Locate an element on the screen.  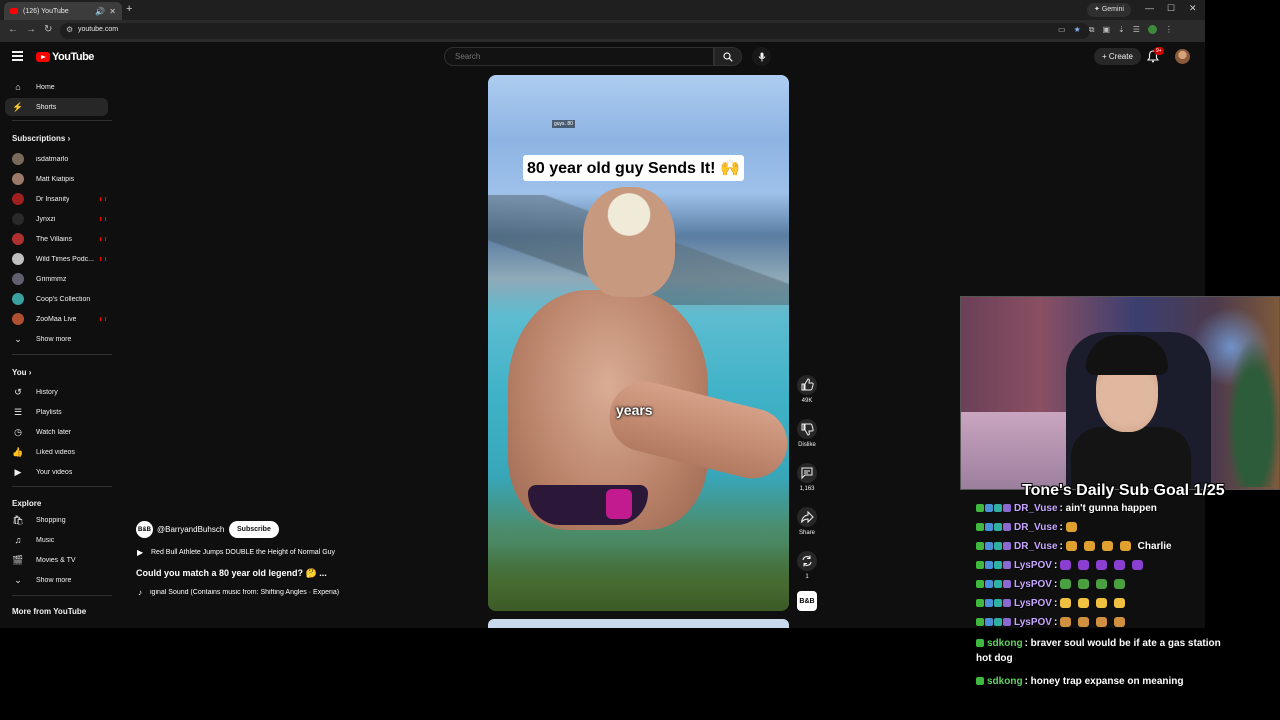
youtube-logo: YouTube is located at coordinates (65, 57).